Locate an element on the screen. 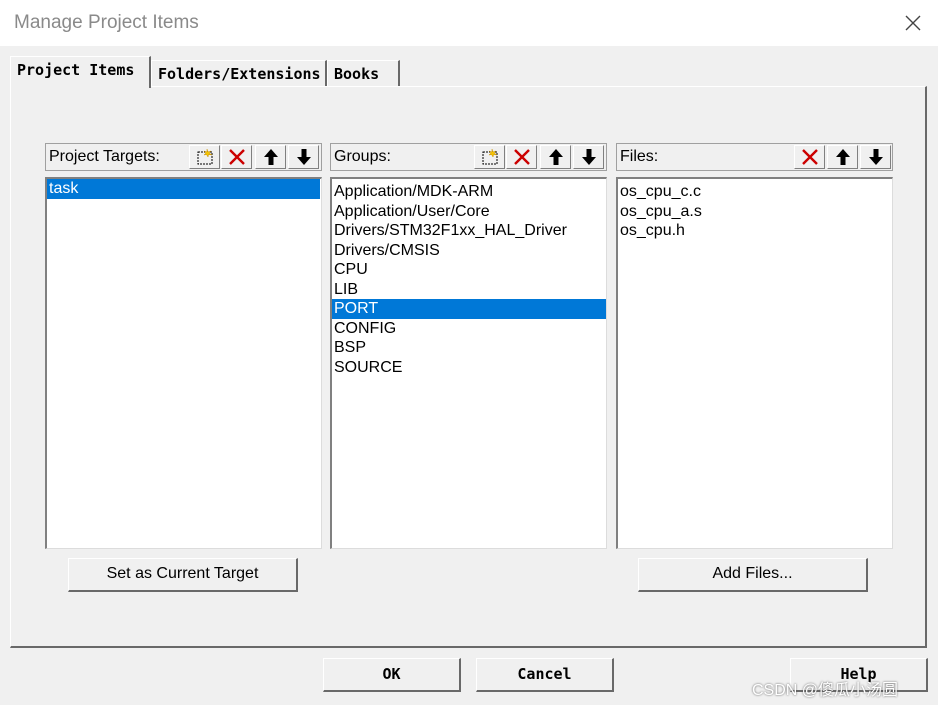 The height and width of the screenshot is (705, 938). tab-project-items: Project Items is located at coordinates (80, 72).